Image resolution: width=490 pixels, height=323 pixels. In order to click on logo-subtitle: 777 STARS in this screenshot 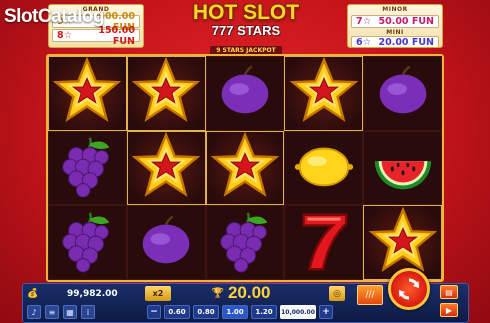, I will do `click(246, 30)`.